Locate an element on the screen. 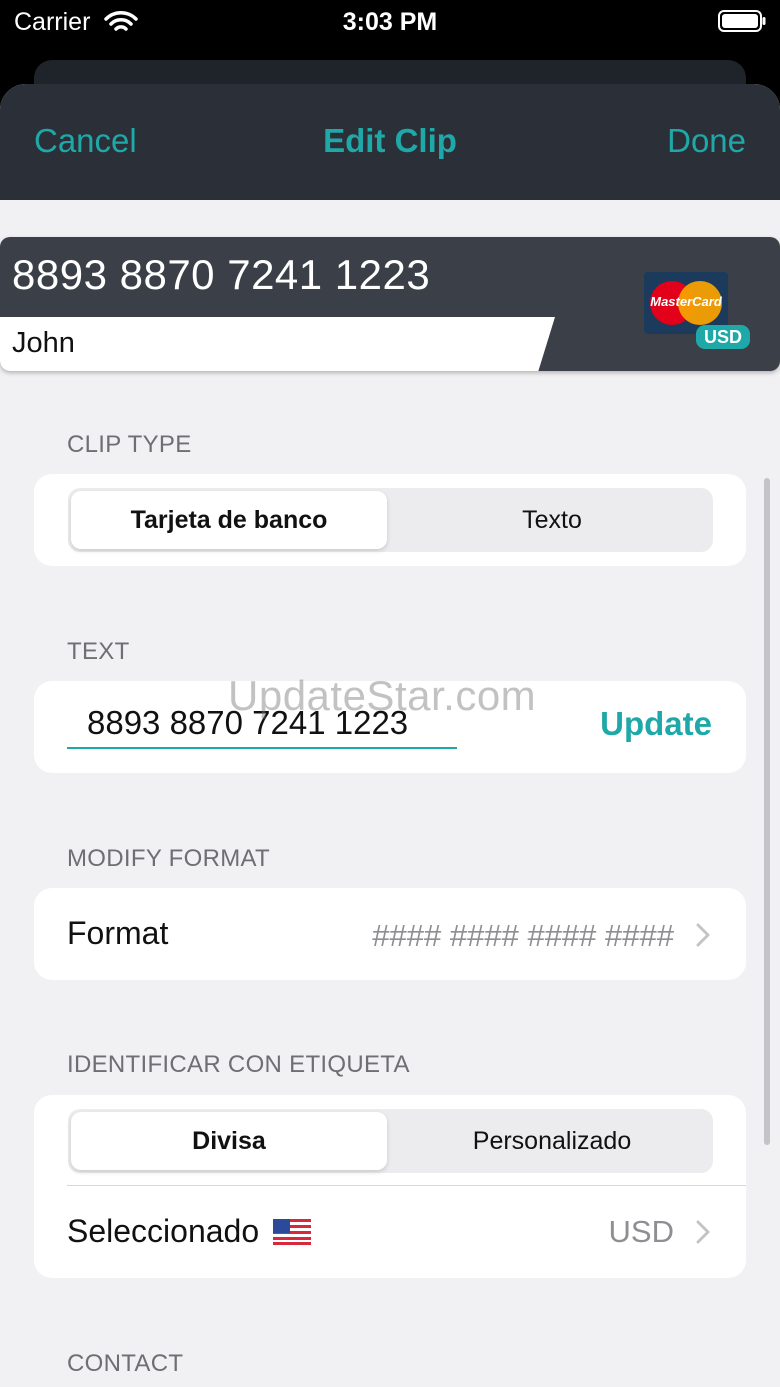  segment-tarjeta-de-banco: Tarjeta de banco is located at coordinates (229, 520).